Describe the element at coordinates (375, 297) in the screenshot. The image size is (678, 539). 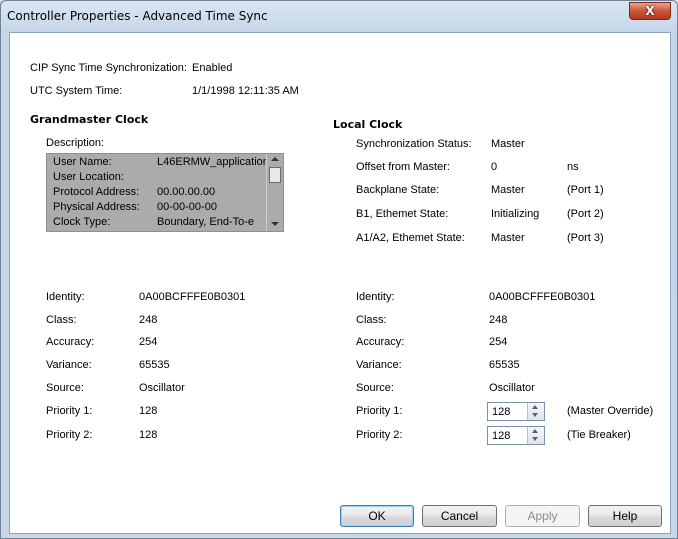
I see `local-identity-label: Identity:` at that location.